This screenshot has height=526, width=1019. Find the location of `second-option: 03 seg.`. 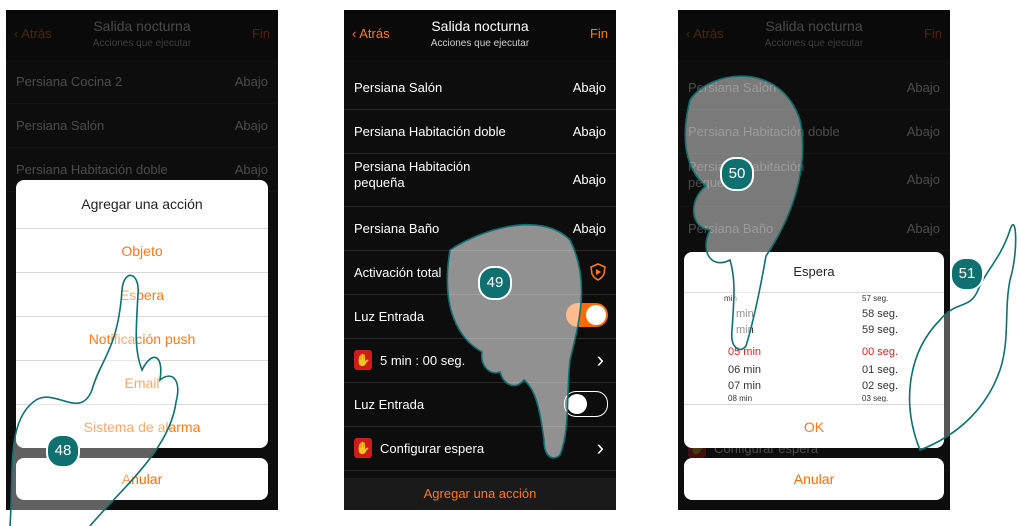

second-option: 03 seg. is located at coordinates (875, 398).